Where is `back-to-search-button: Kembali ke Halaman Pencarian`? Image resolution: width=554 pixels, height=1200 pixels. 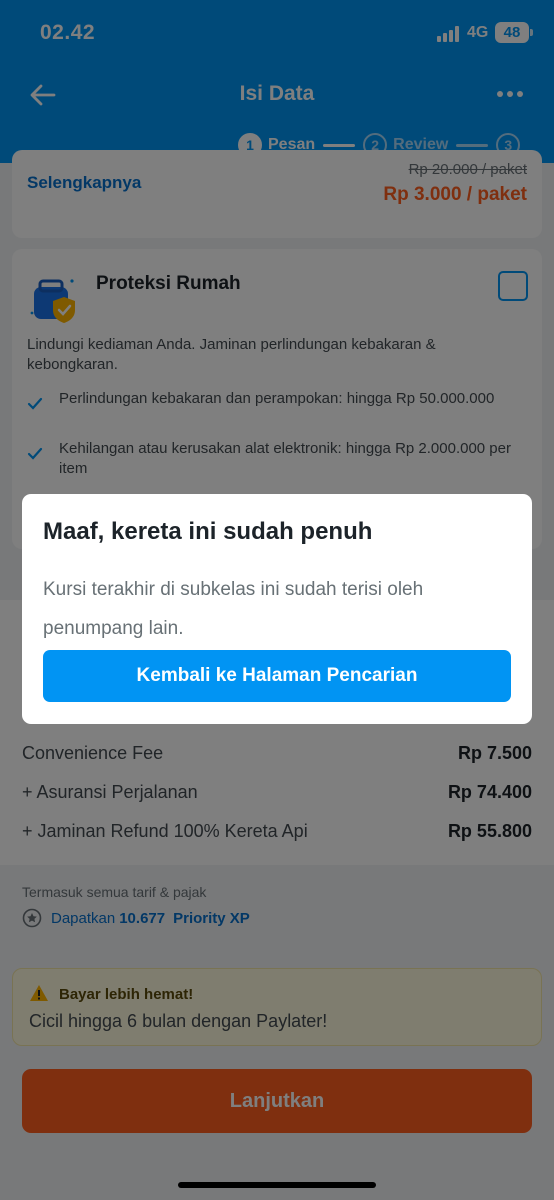 back-to-search-button: Kembali ke Halaman Pencarian is located at coordinates (277, 676).